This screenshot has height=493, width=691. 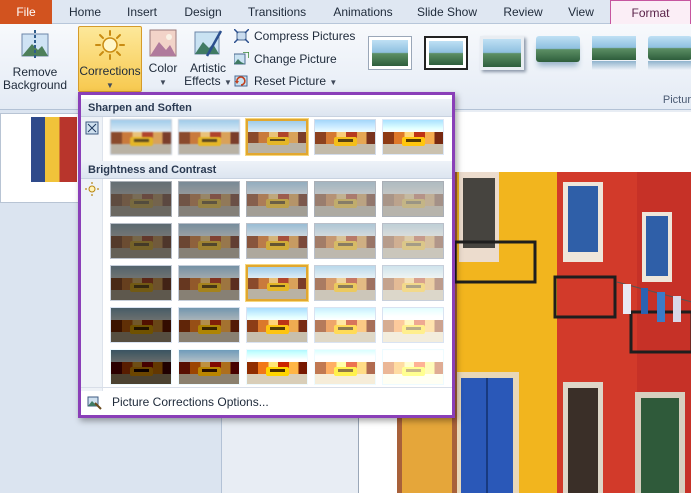 What do you see at coordinates (525, 58) in the screenshot?
I see `picture-styles-gallery` at bounding box center [525, 58].